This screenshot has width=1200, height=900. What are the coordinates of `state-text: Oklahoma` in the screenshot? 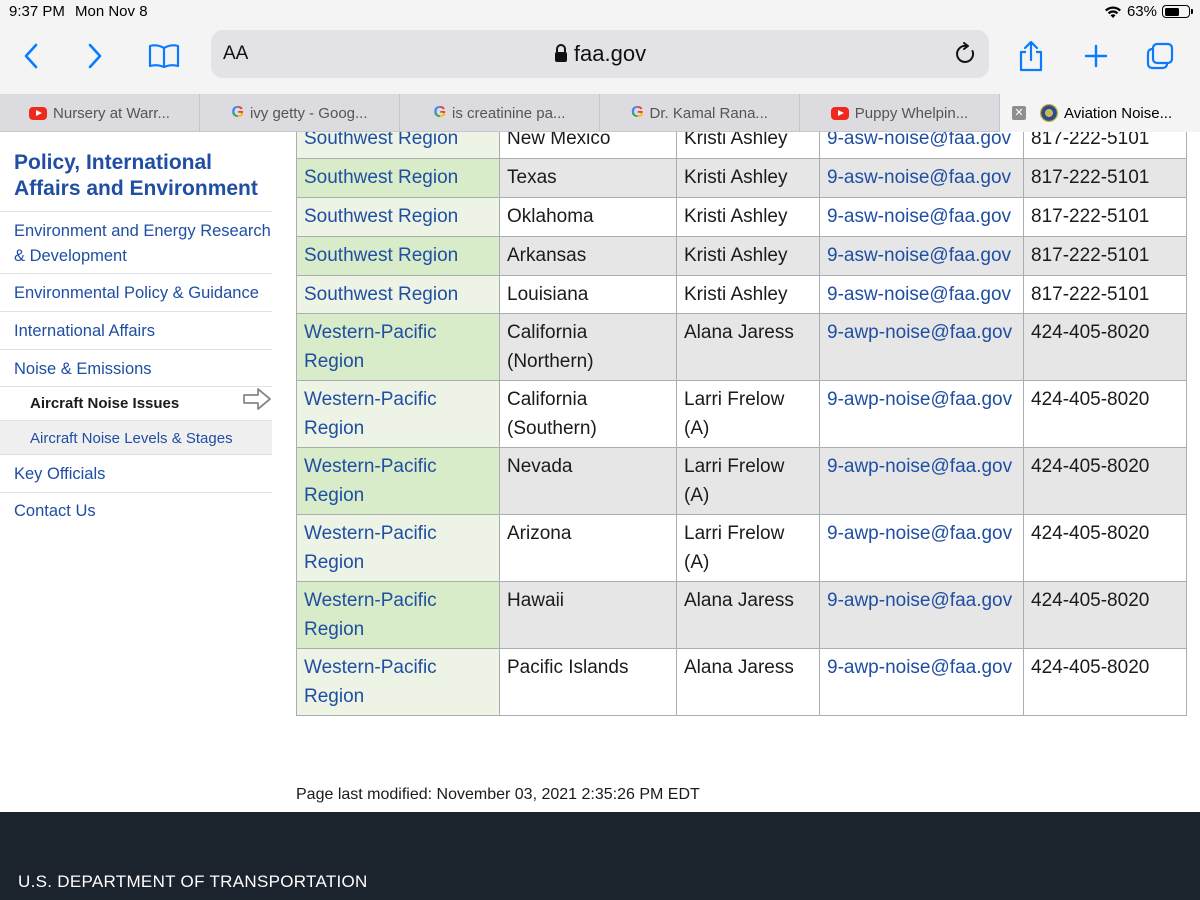 It's located at (550, 216).